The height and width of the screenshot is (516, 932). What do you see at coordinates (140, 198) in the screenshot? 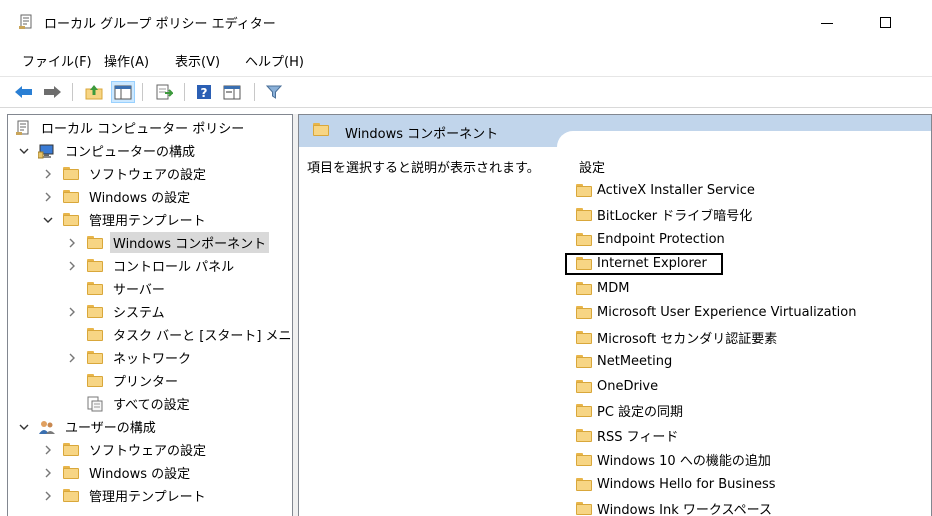
I see `tree-item-label: Windows の設定` at bounding box center [140, 198].